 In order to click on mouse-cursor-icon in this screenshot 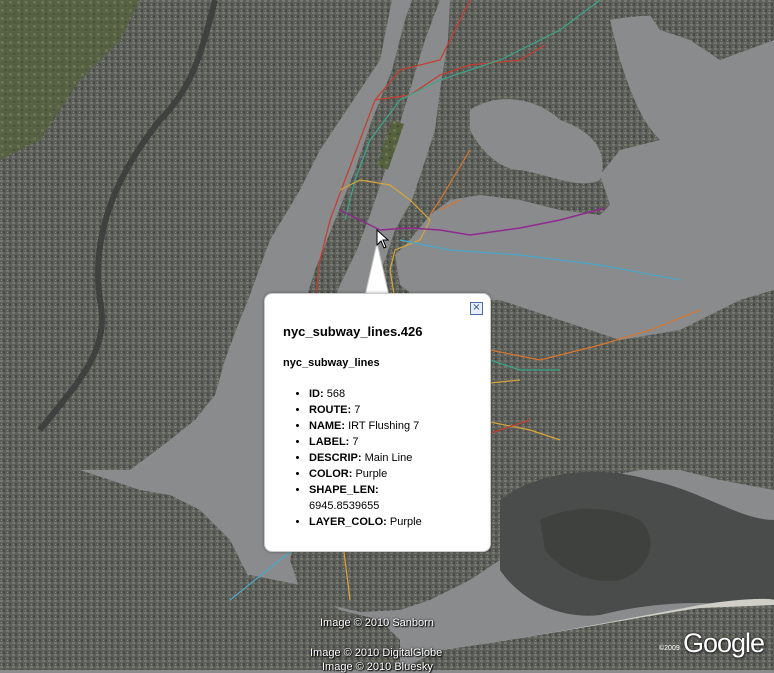, I will do `click(383, 239)`.